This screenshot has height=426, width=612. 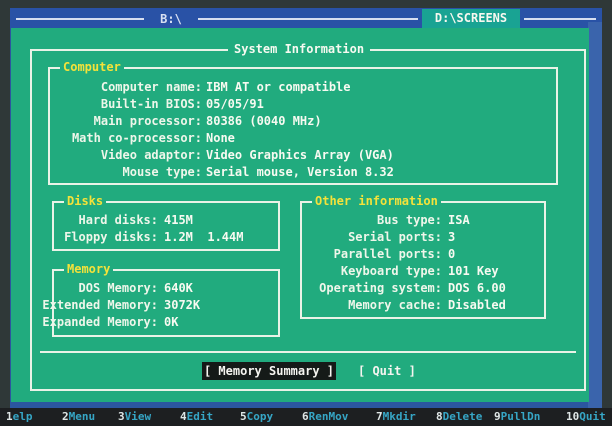 What do you see at coordinates (260, 416) in the screenshot?
I see `function-key-label: Copy` at bounding box center [260, 416].